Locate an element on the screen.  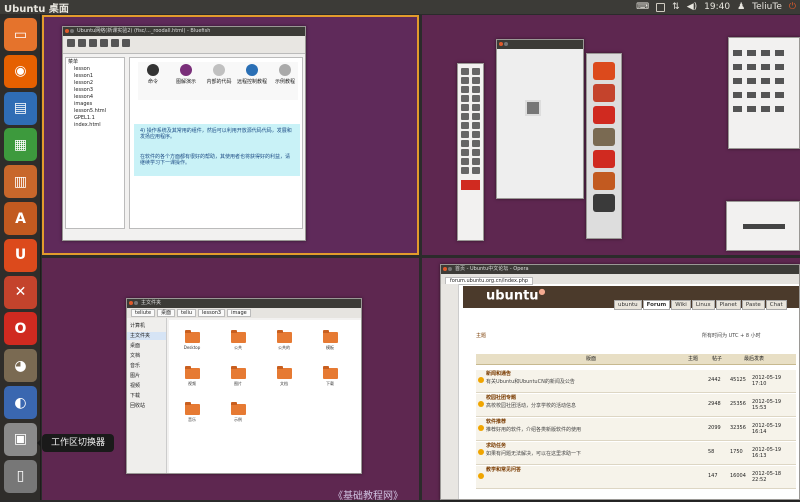
workspace-switcher-icon: ▣ is located at coordinates (20, 439).